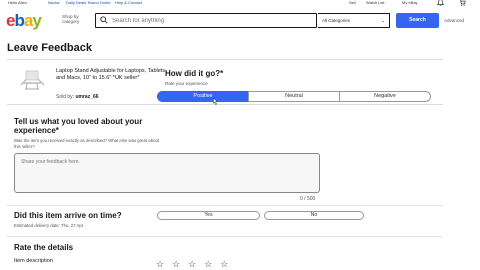  What do you see at coordinates (49, 225) in the screenshot?
I see `estimated-delivery: Estimated delivery date: Thu, 27 Apr` at bounding box center [49, 225].